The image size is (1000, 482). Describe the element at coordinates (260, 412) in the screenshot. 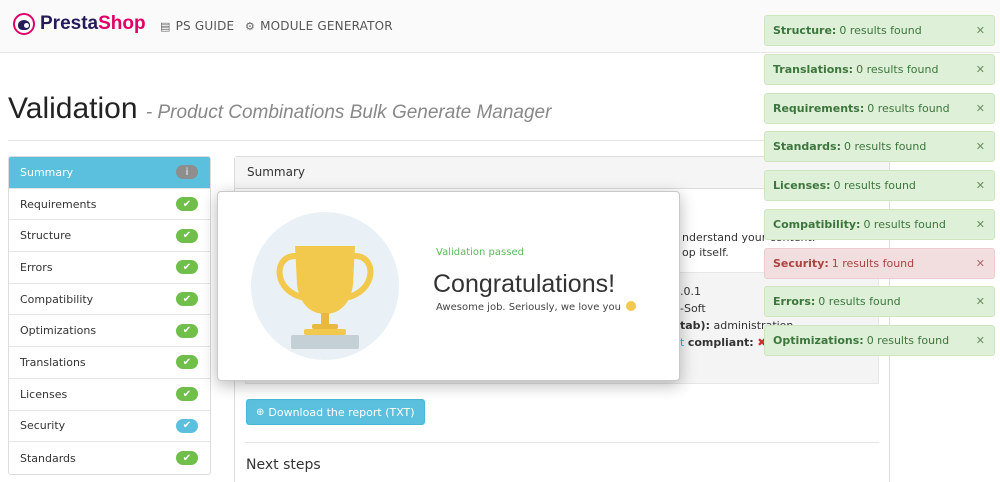

I see `download-icon: ⊕` at that location.